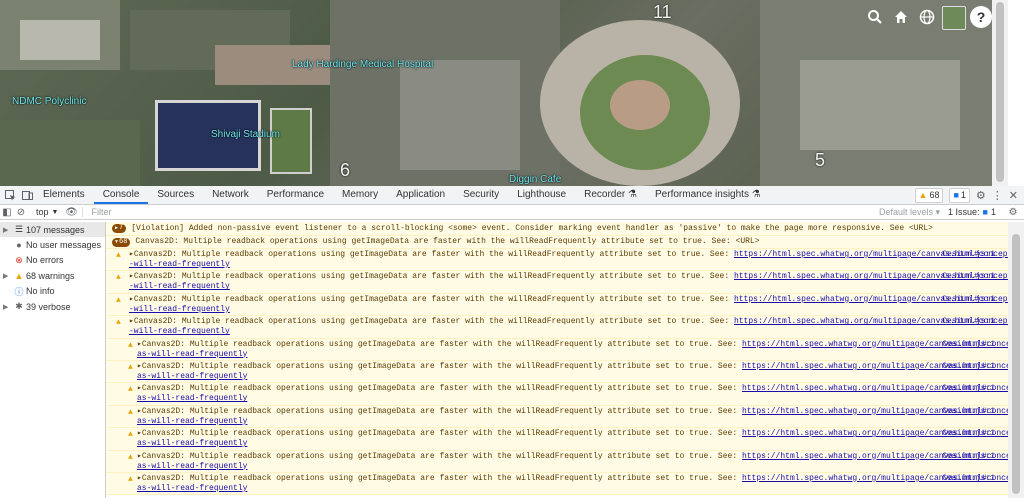 The height and width of the screenshot is (498, 1024). What do you see at coordinates (175, 195) in the screenshot?
I see `tab-sources: Sources` at bounding box center [175, 195].